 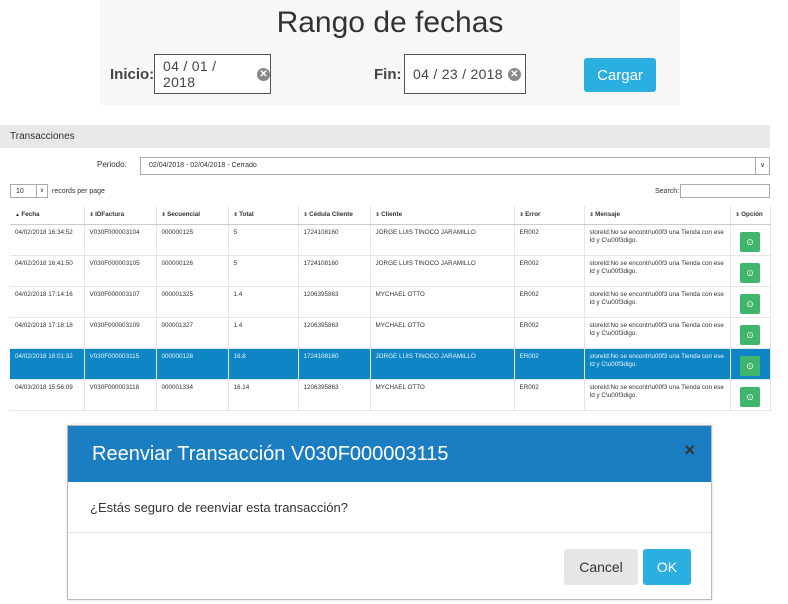 I want to click on ok-button: OK, so click(x=667, y=567).